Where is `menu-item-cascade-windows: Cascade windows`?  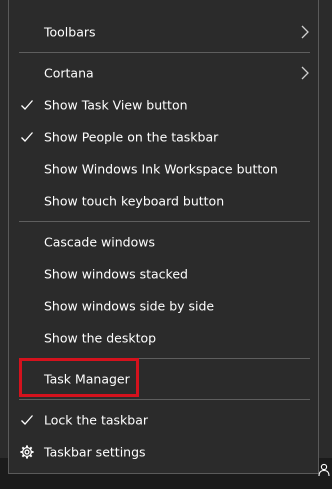 menu-item-cascade-windows: Cascade windows is located at coordinates (163, 242).